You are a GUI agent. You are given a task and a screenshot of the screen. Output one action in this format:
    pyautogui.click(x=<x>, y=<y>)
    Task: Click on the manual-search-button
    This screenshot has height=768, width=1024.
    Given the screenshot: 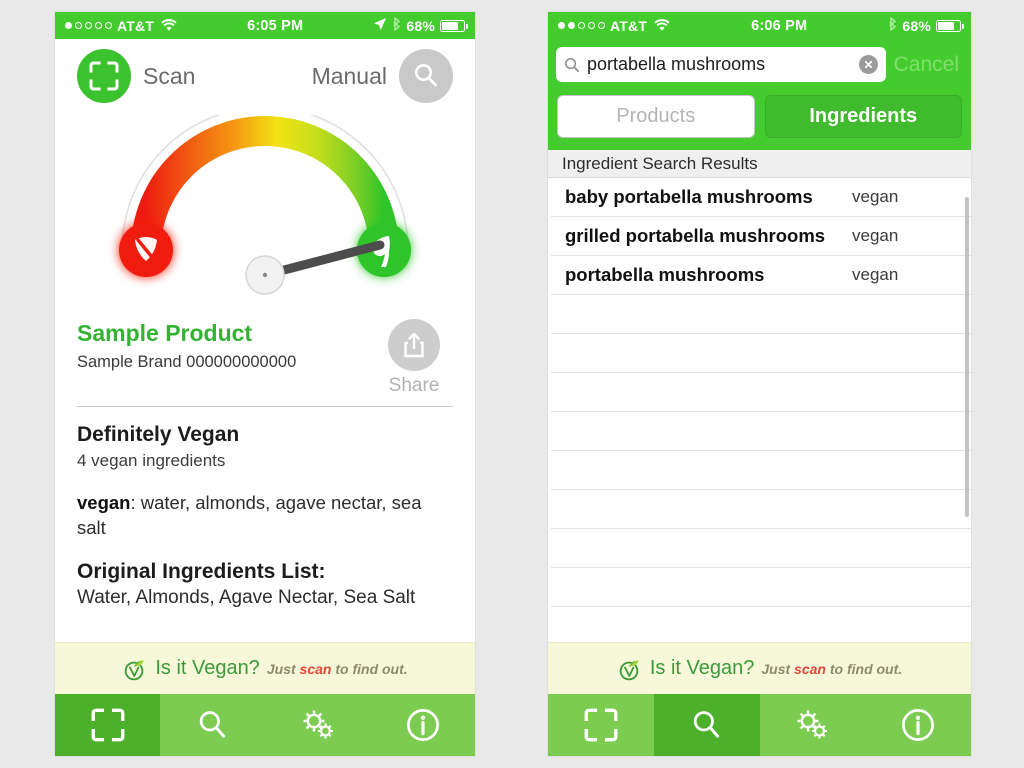 What is the action you would take?
    pyautogui.click(x=426, y=76)
    